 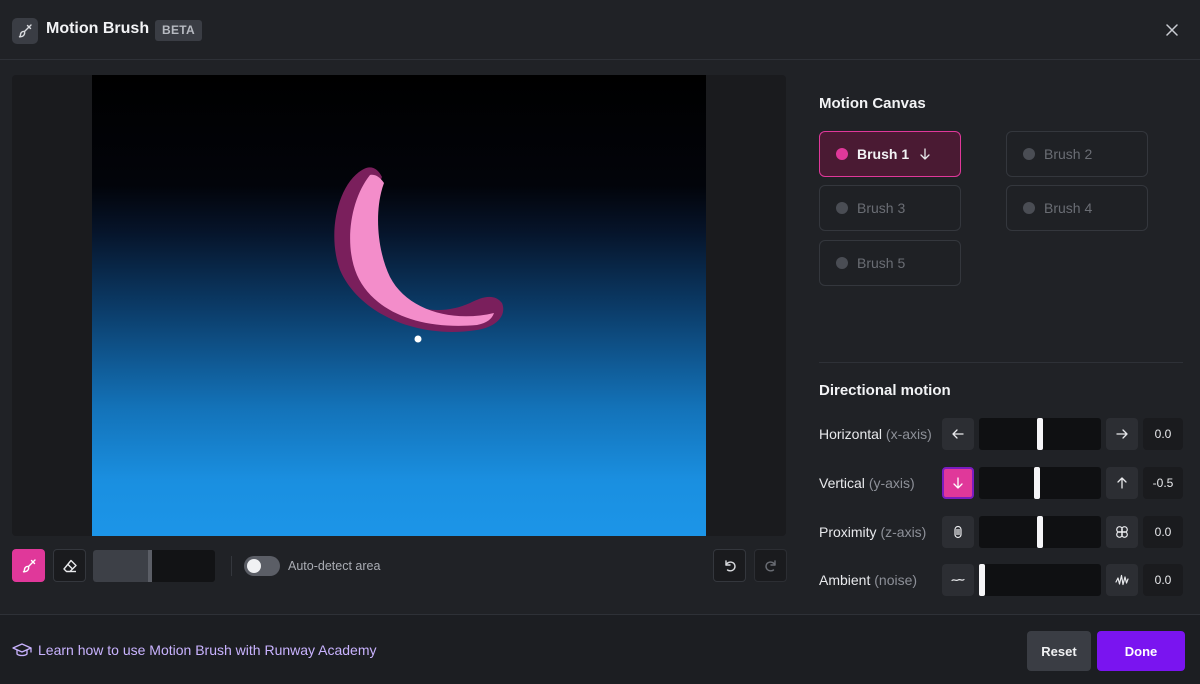 I want to click on arrow-up-icon, so click(x=1122, y=483).